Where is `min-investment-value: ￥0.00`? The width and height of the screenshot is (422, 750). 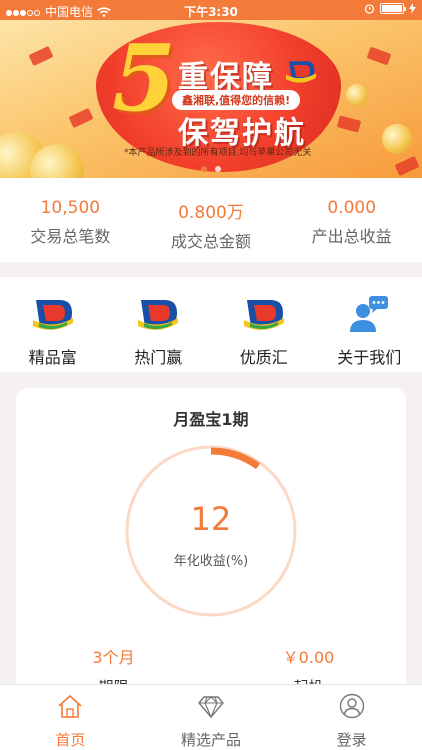 min-investment-value: ￥0.00 is located at coordinates (308, 657).